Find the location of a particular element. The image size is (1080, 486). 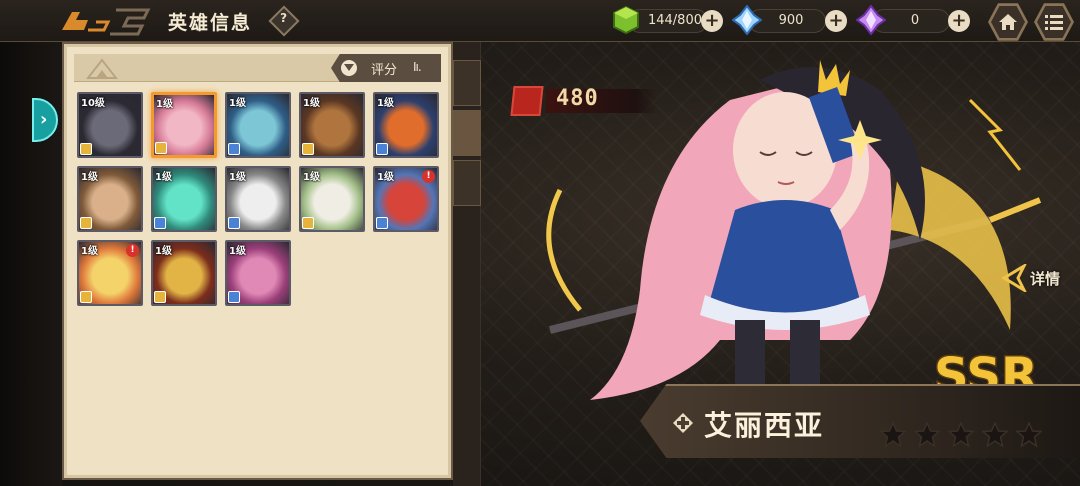

home-icon is located at coordinates (1008, 22).